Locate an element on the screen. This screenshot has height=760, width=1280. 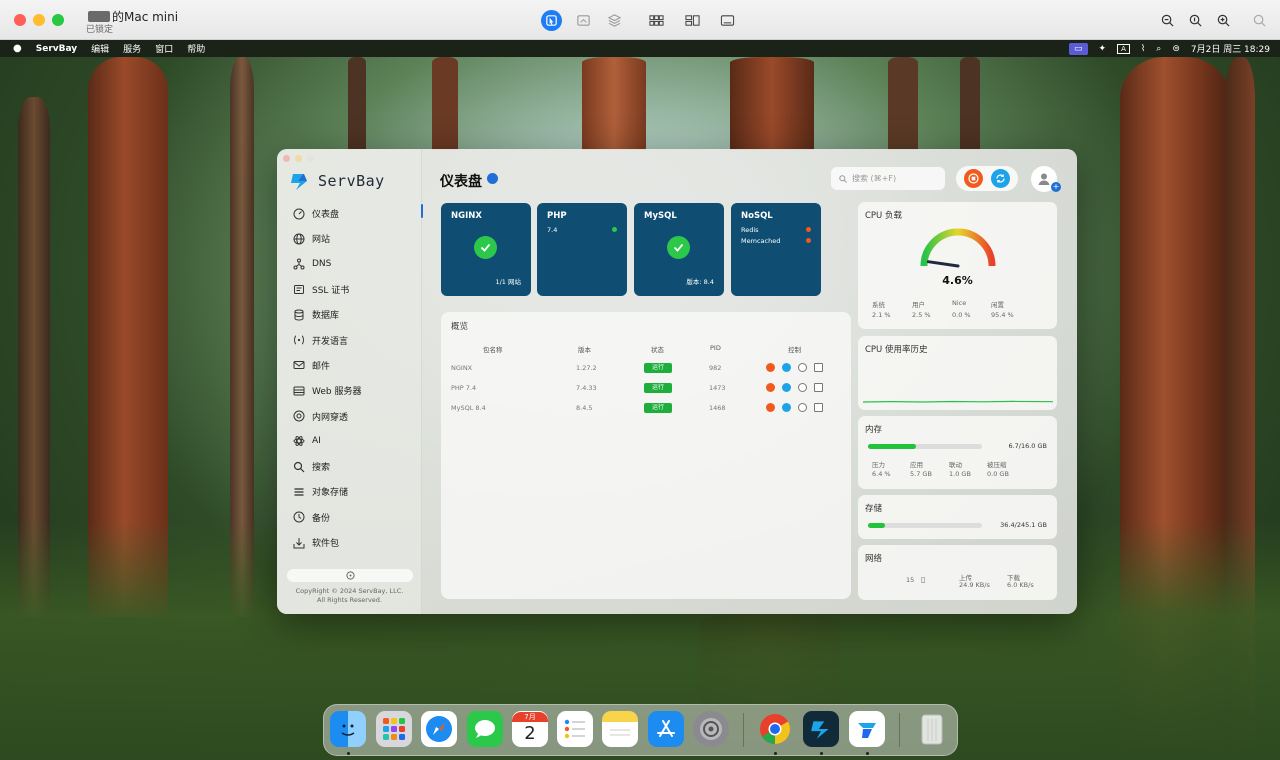
pointer-mode-button is located at coordinates (551, 20).